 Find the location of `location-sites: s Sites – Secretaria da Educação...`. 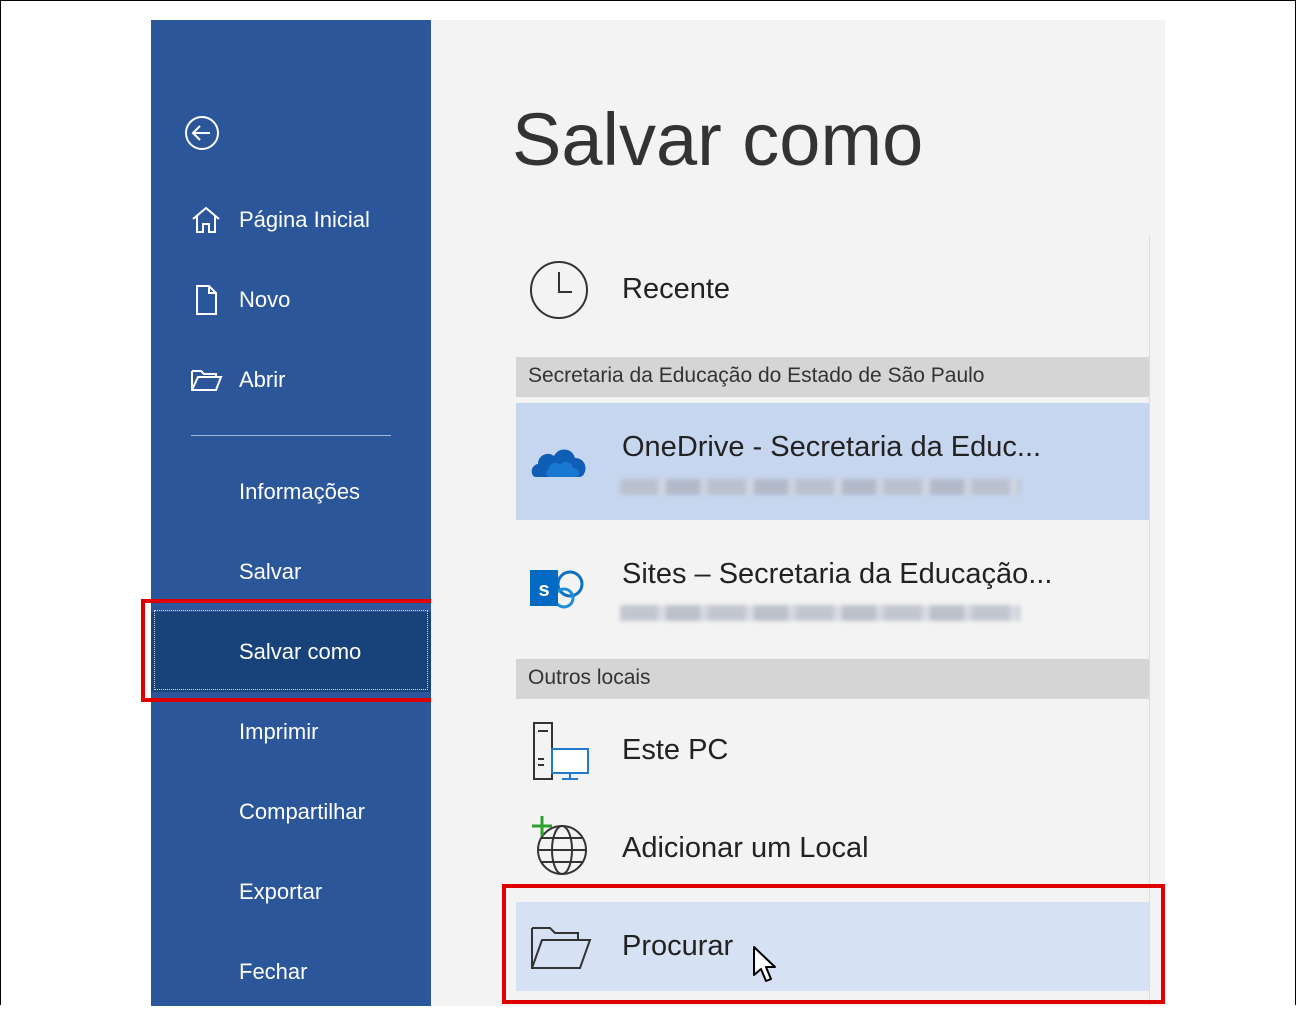

location-sites: s Sites – Secretaria da Educação... is located at coordinates (832, 586).